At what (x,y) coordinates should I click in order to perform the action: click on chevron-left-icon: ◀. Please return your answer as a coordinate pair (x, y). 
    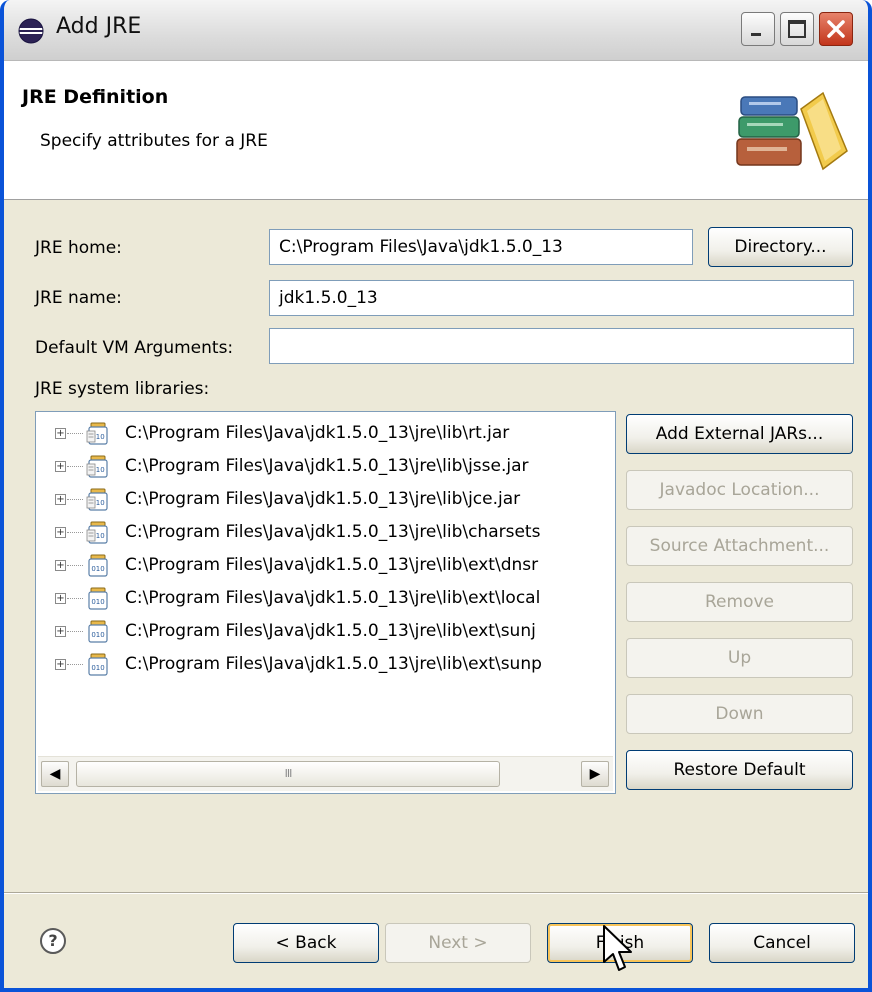
    Looking at the image, I should click on (55, 774).